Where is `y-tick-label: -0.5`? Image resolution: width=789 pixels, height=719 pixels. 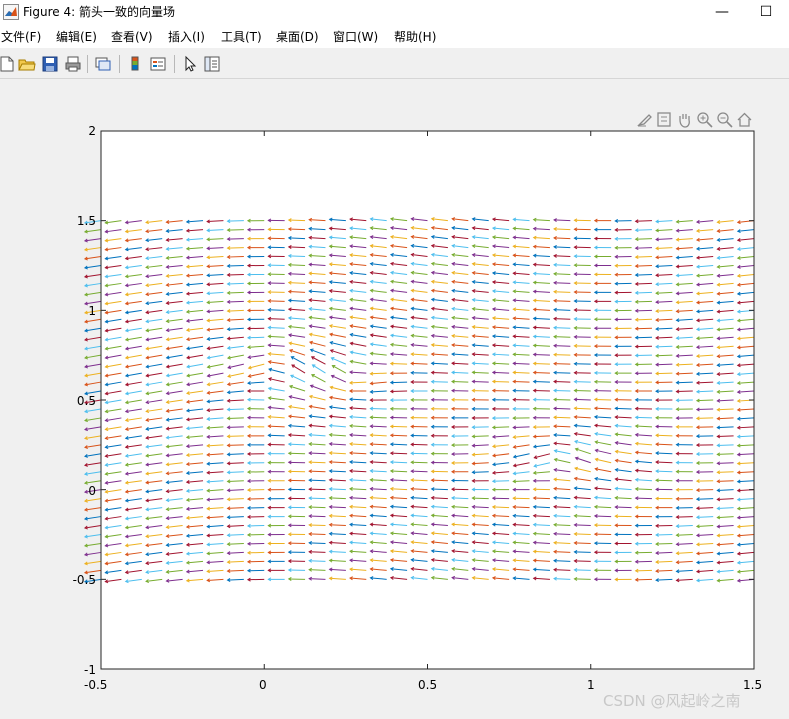
y-tick-label: -0.5 is located at coordinates (84, 580).